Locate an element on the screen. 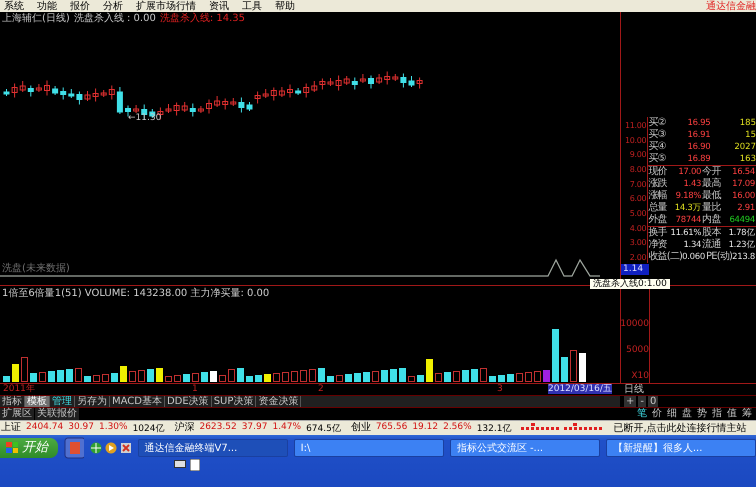 Image resolution: width=756 pixels, height=487 pixels. price-marker: ←11.30 is located at coordinates (145, 118).